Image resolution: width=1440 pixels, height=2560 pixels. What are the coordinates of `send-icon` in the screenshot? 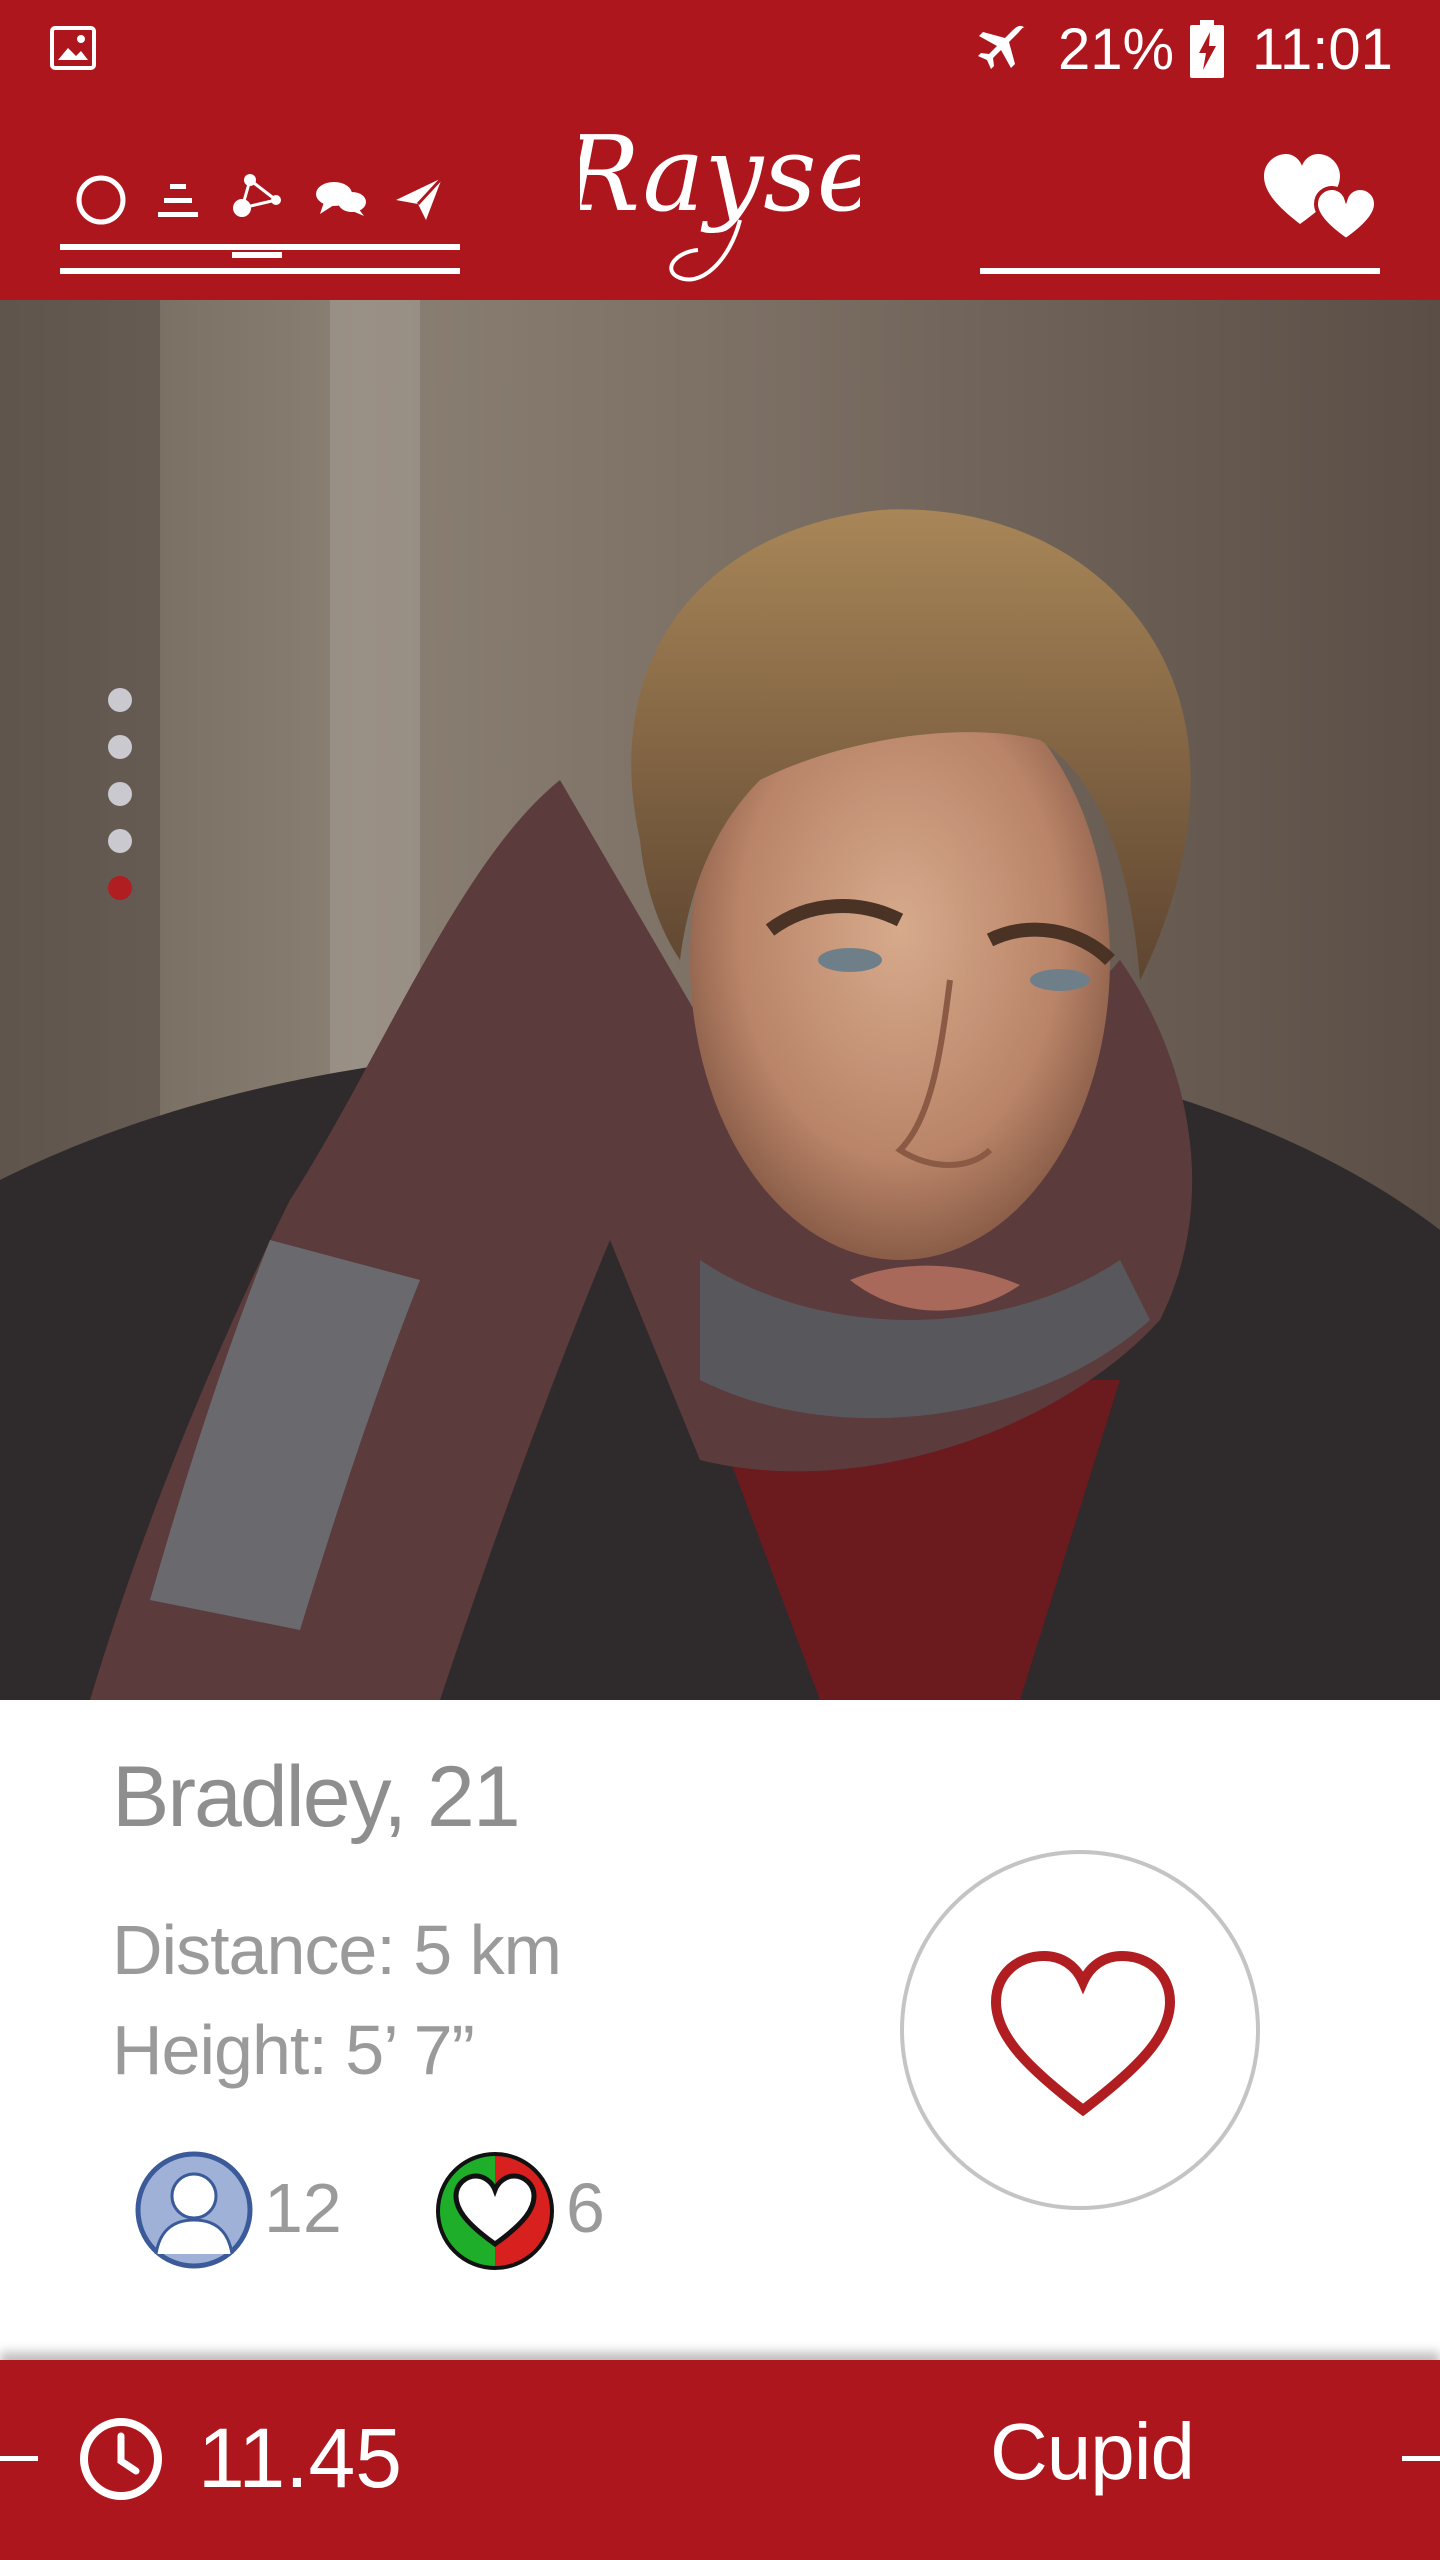 It's located at (419, 199).